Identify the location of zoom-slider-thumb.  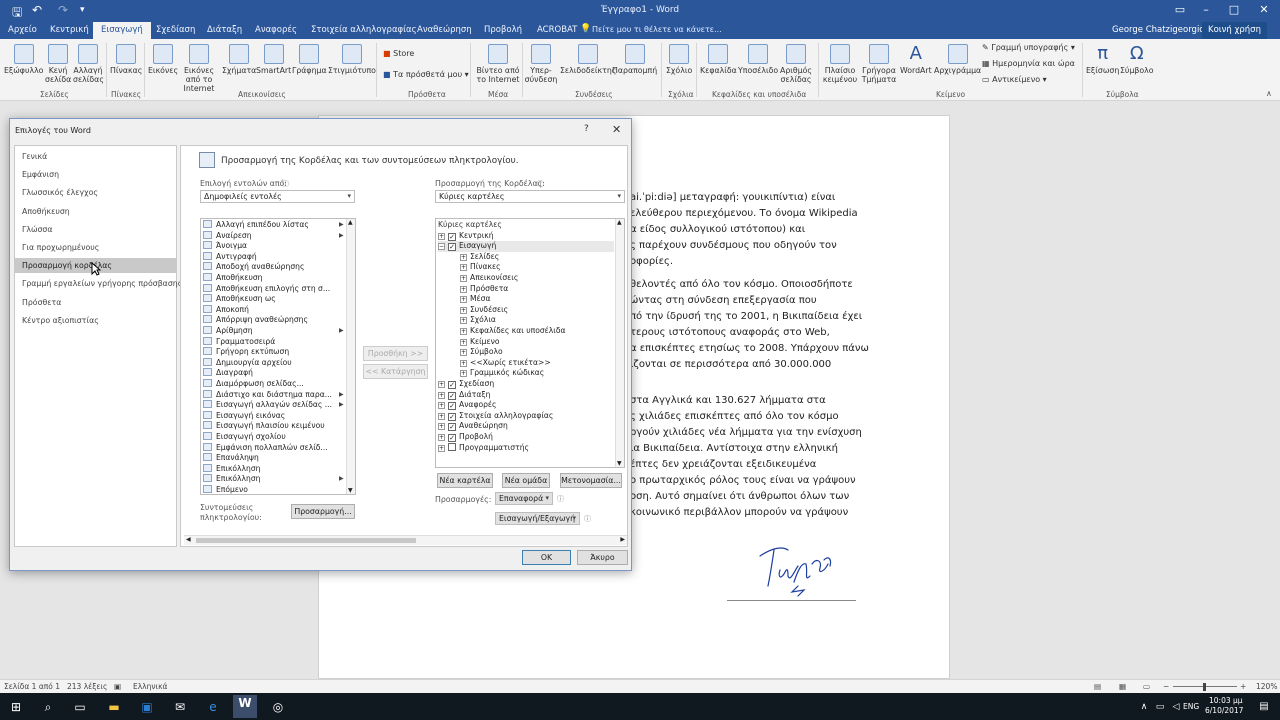
(1204, 687).